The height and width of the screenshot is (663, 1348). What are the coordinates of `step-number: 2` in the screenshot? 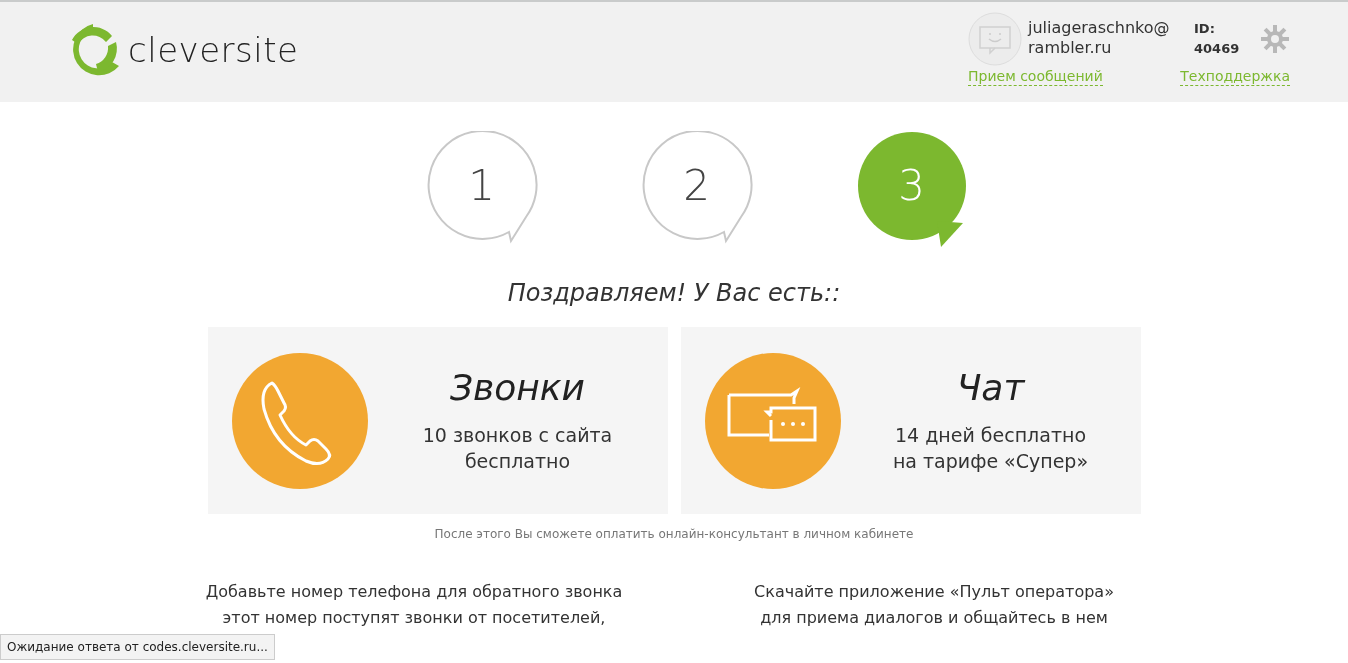 It's located at (696, 186).